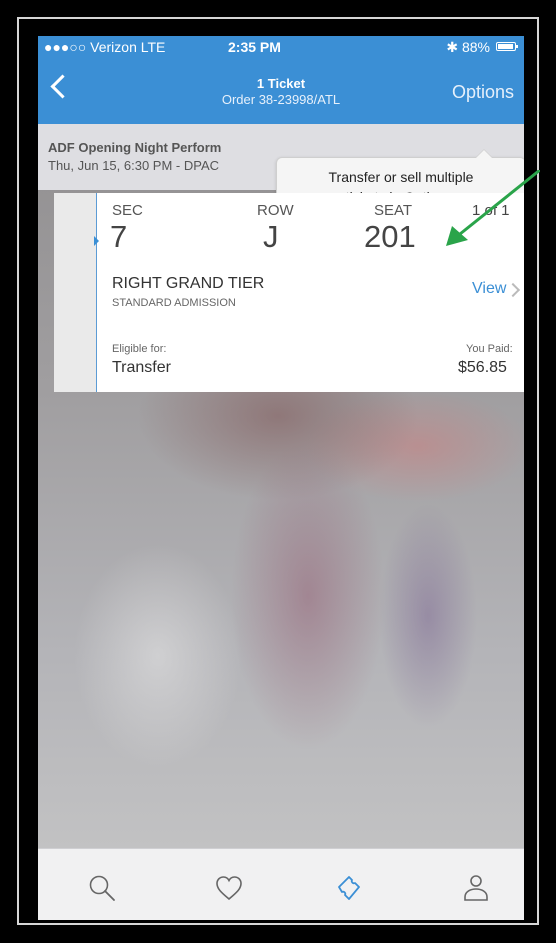 Image resolution: width=556 pixels, height=943 pixels. What do you see at coordinates (139, 349) in the screenshot?
I see `eligible-label: Eligible for:` at bounding box center [139, 349].